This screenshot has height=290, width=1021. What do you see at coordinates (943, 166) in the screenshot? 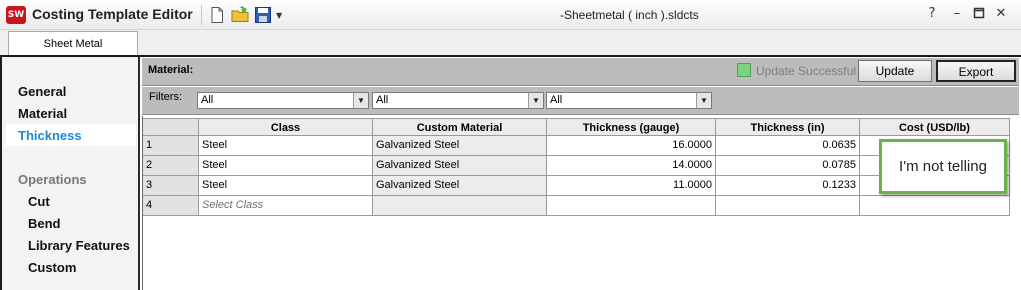
I see `annotation-callout: I'm not telling` at bounding box center [943, 166].